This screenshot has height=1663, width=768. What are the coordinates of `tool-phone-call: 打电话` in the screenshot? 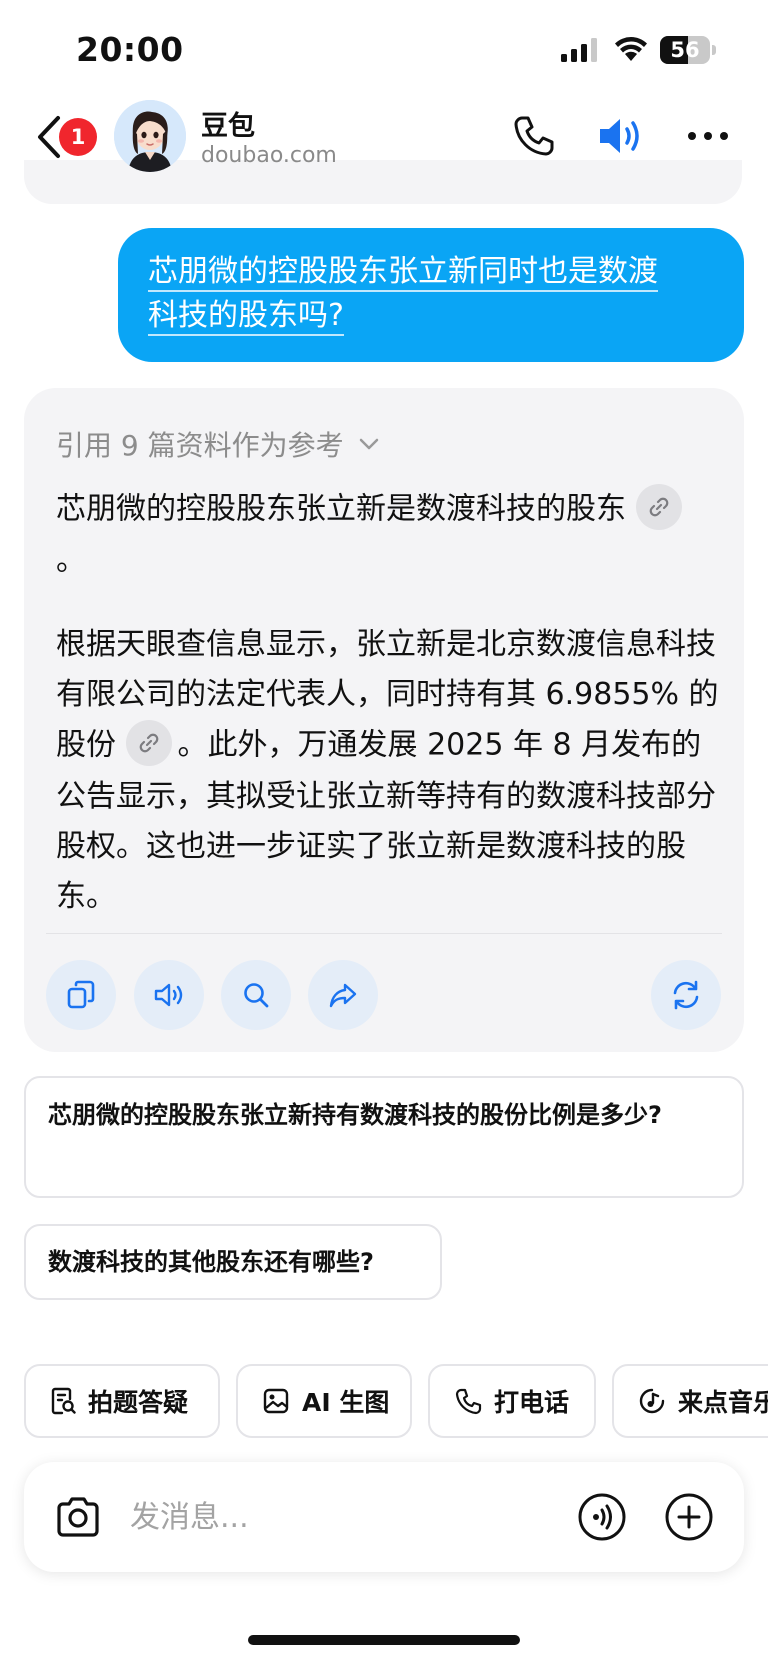 It's located at (512, 1401).